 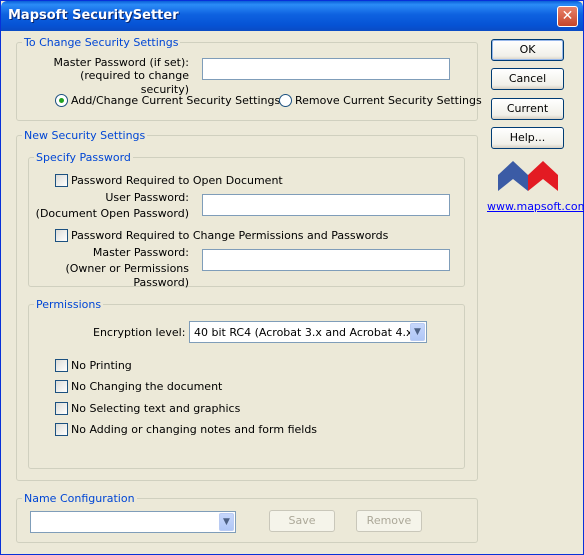 What do you see at coordinates (326, 205) in the screenshot?
I see `user-password-field` at bounding box center [326, 205].